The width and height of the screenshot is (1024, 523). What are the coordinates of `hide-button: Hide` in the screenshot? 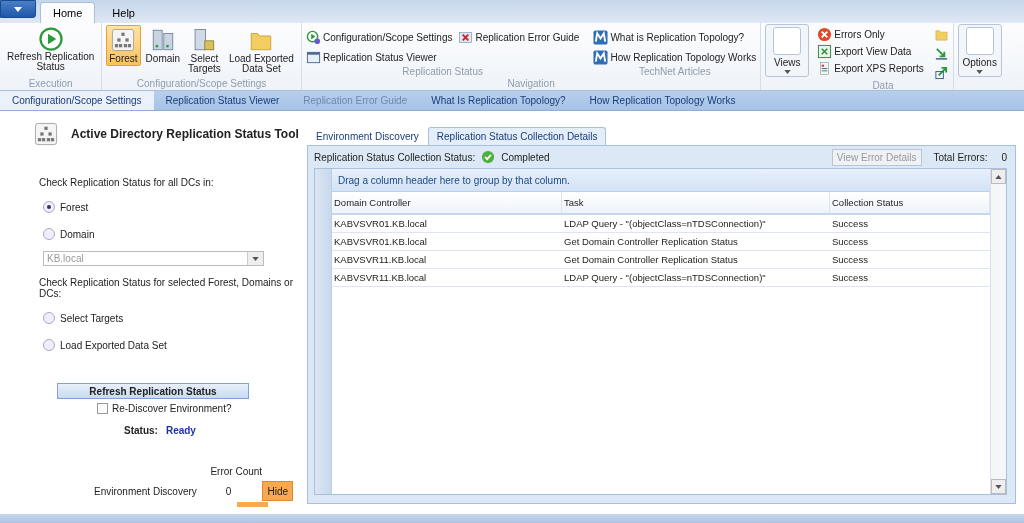 It's located at (278, 491).